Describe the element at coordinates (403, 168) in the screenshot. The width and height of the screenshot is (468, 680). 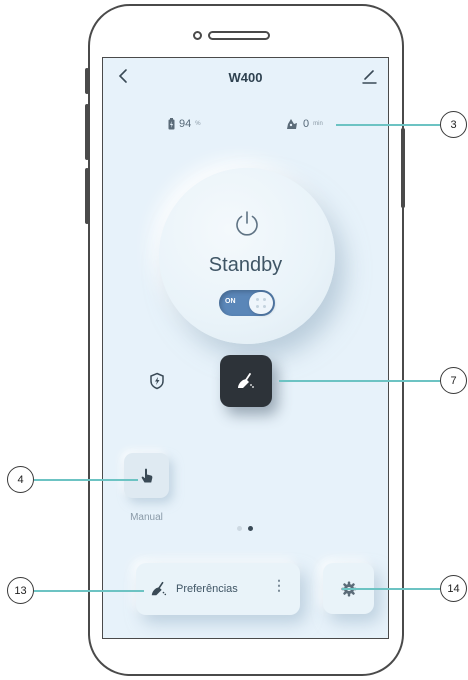
I see `power-side-button` at that location.